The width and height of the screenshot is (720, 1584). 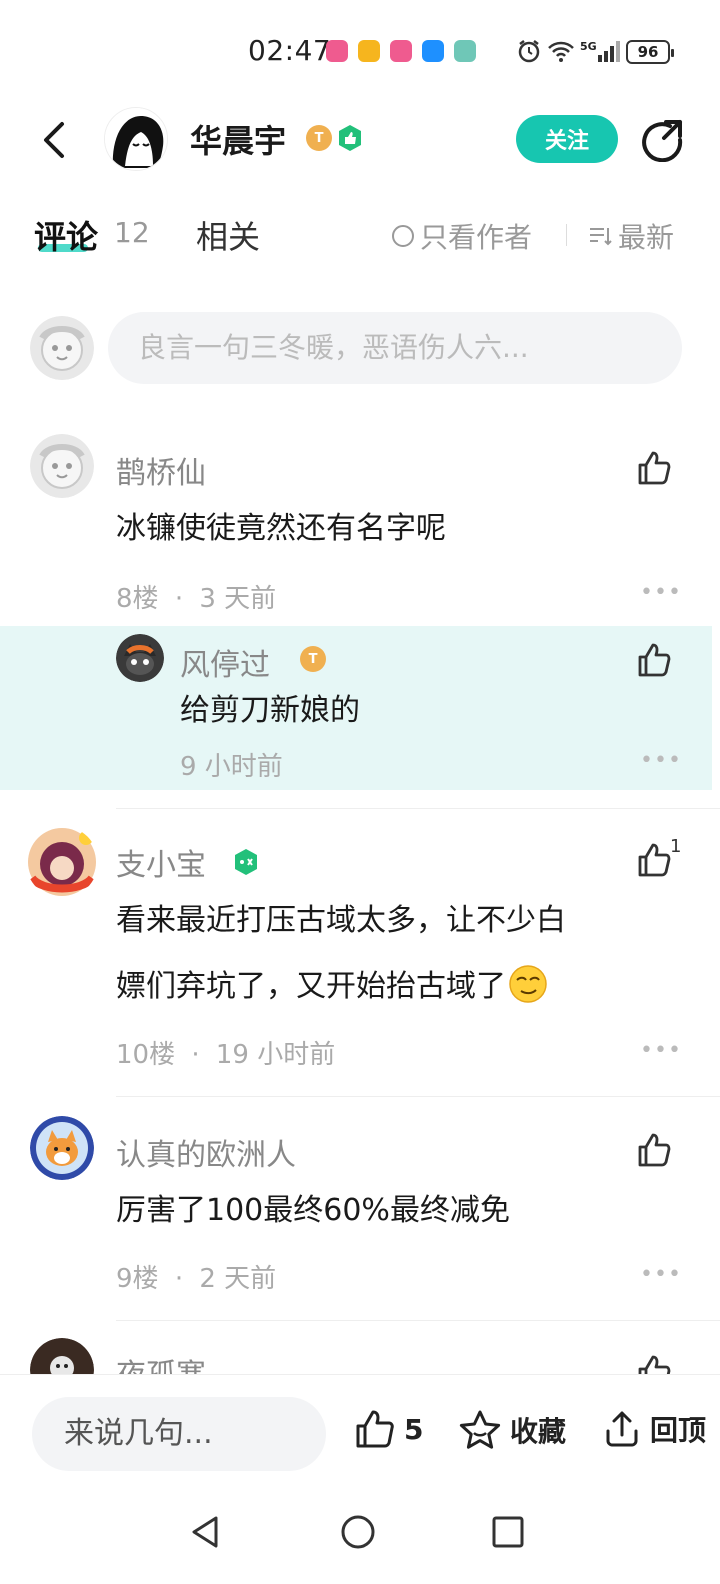 I want to click on like-count: 1, so click(x=676, y=846).